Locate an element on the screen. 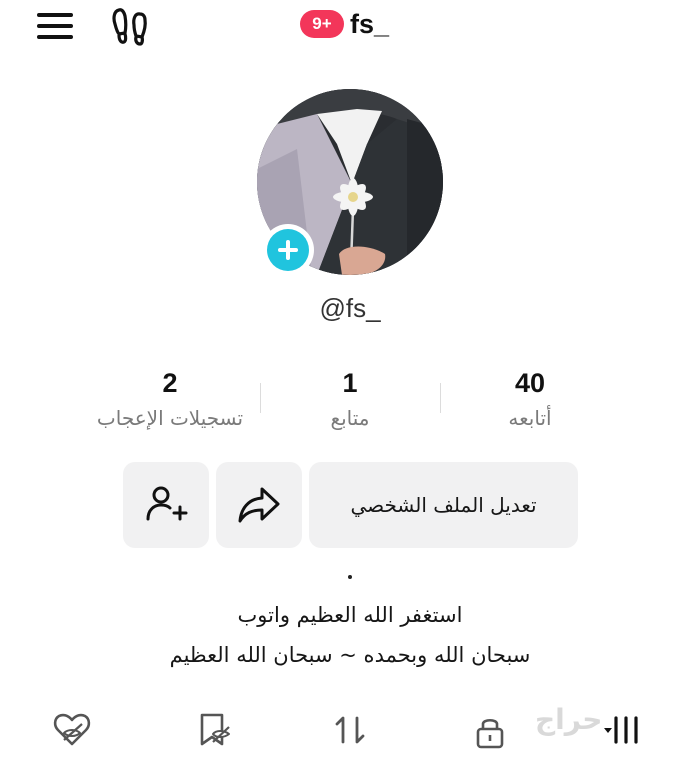 The width and height of the screenshot is (700, 763). tab-videos-grid is located at coordinates (624, 730).